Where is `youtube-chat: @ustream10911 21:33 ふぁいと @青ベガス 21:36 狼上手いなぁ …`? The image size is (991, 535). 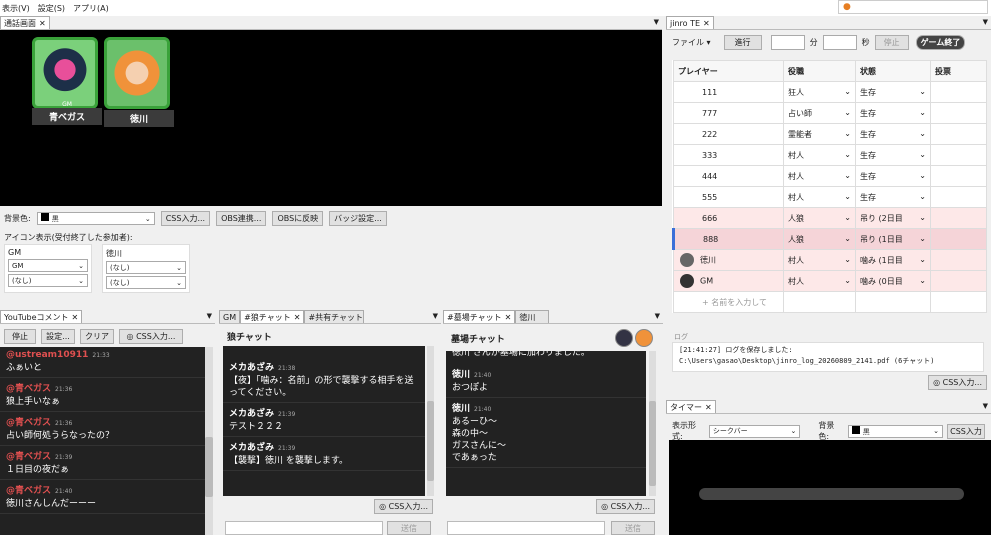
youtube-chat: @ustream10911 21:33 ふぁいと @青ベガス 21:36 狼上手いなぁ … is located at coordinates (102, 441).